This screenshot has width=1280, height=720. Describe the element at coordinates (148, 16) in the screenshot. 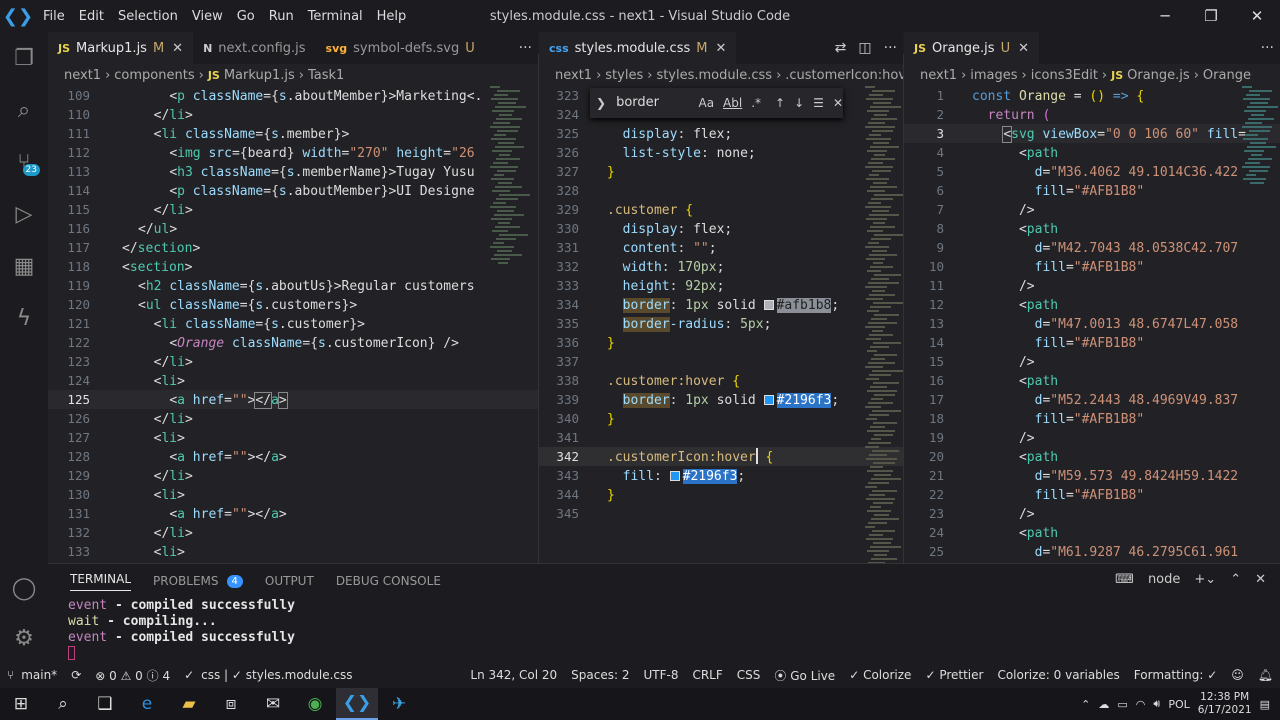

I see `menu-selection: Selection` at that location.